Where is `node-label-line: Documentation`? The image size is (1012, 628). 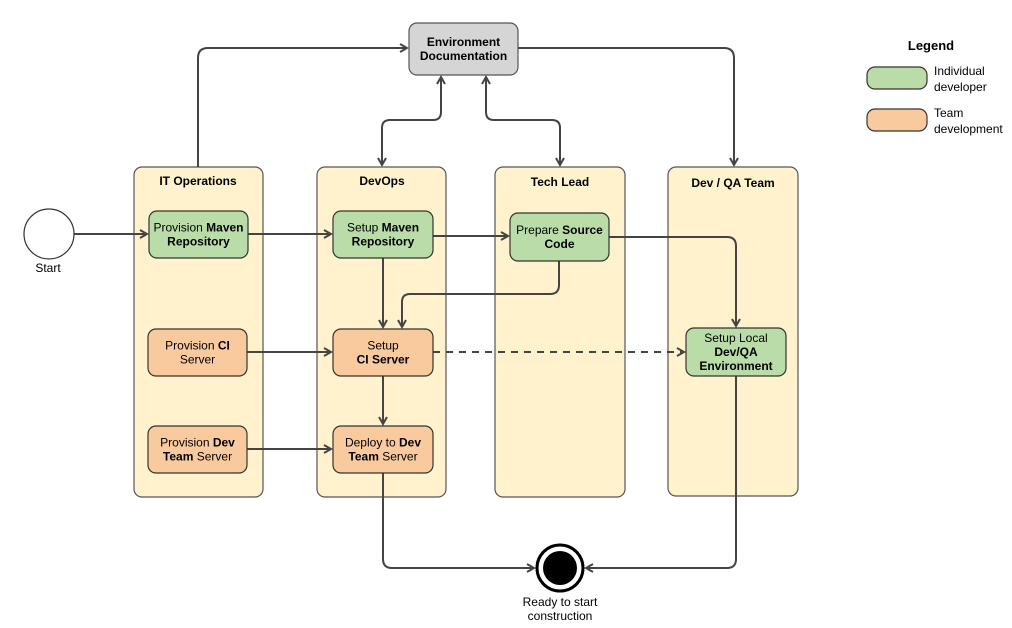
node-label-line: Documentation is located at coordinates (463, 56).